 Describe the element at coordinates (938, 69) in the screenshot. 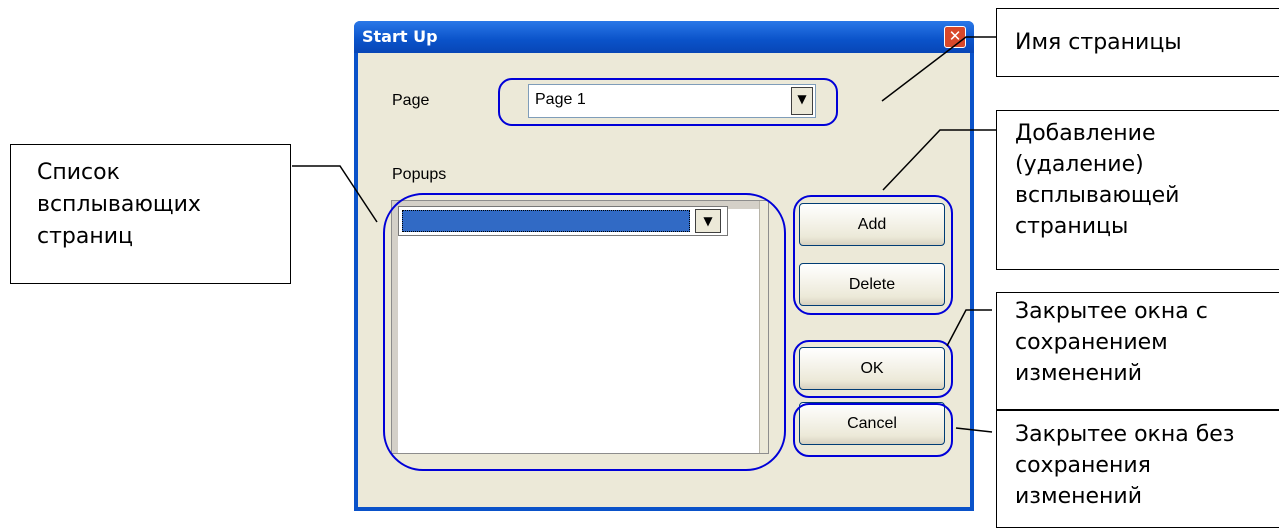

I see `page-name-connector` at that location.